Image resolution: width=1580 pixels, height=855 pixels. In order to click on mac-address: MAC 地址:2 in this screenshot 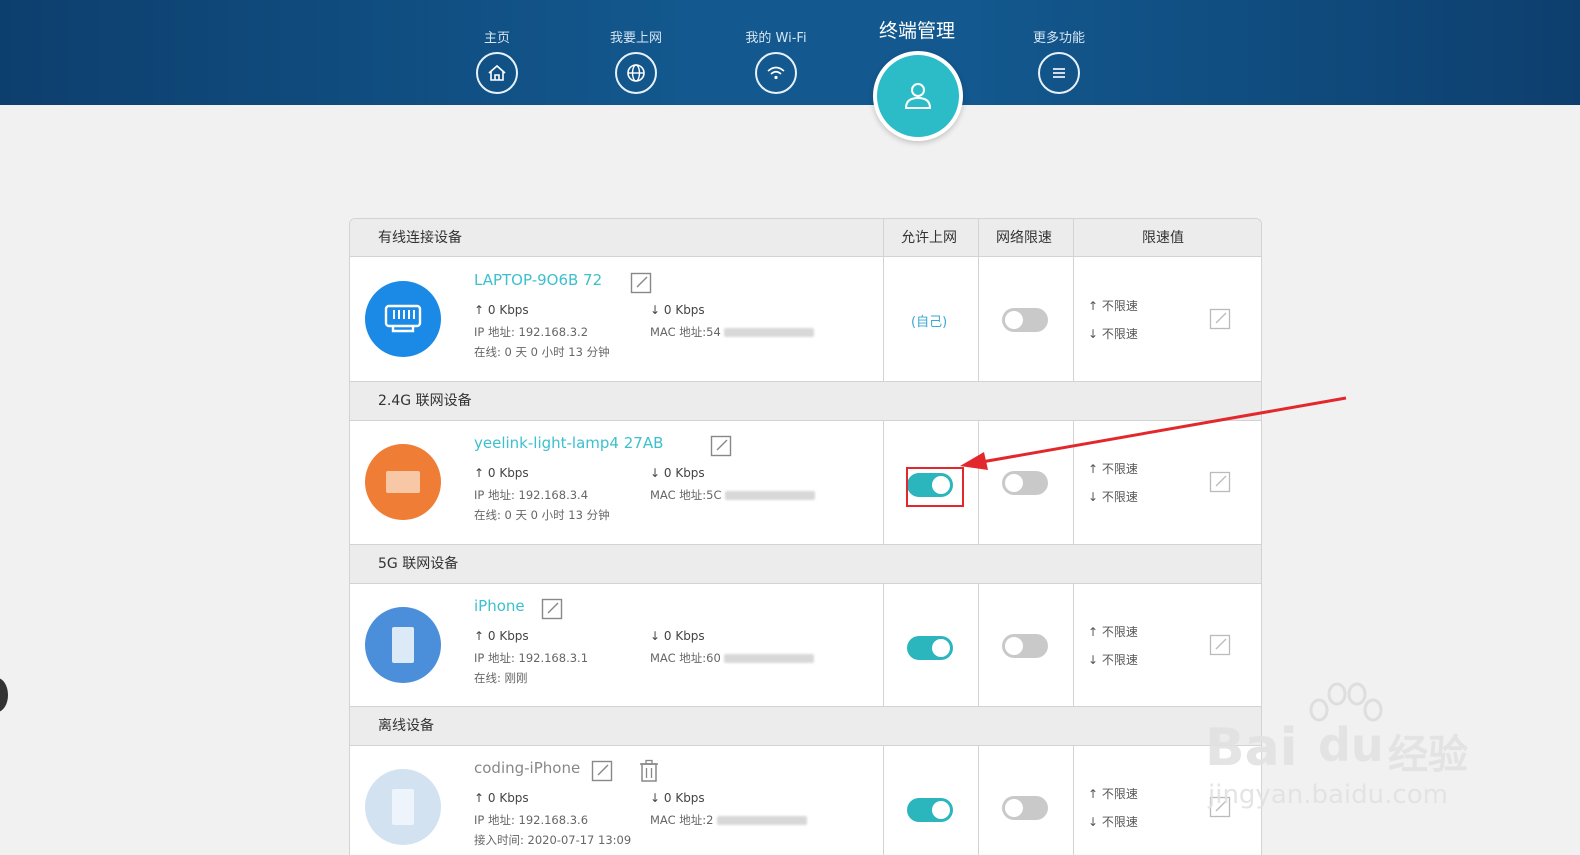, I will do `click(729, 820)`.